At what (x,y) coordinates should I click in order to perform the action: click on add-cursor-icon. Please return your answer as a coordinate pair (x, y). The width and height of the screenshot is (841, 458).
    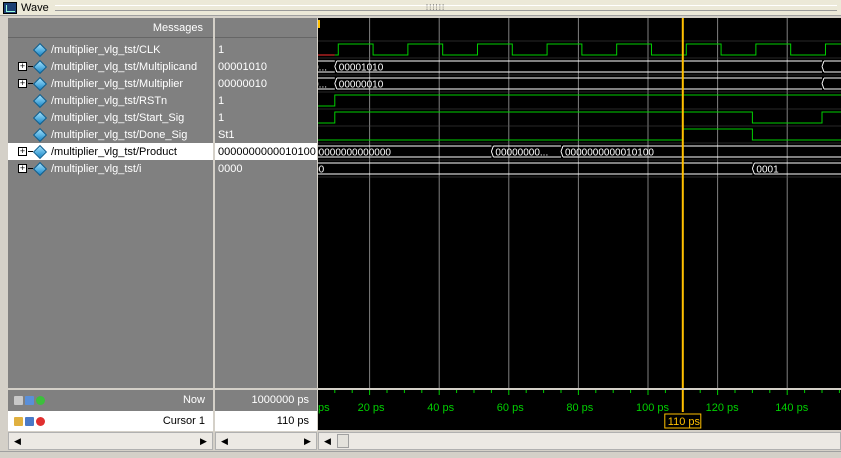
    Looking at the image, I should click on (40, 400).